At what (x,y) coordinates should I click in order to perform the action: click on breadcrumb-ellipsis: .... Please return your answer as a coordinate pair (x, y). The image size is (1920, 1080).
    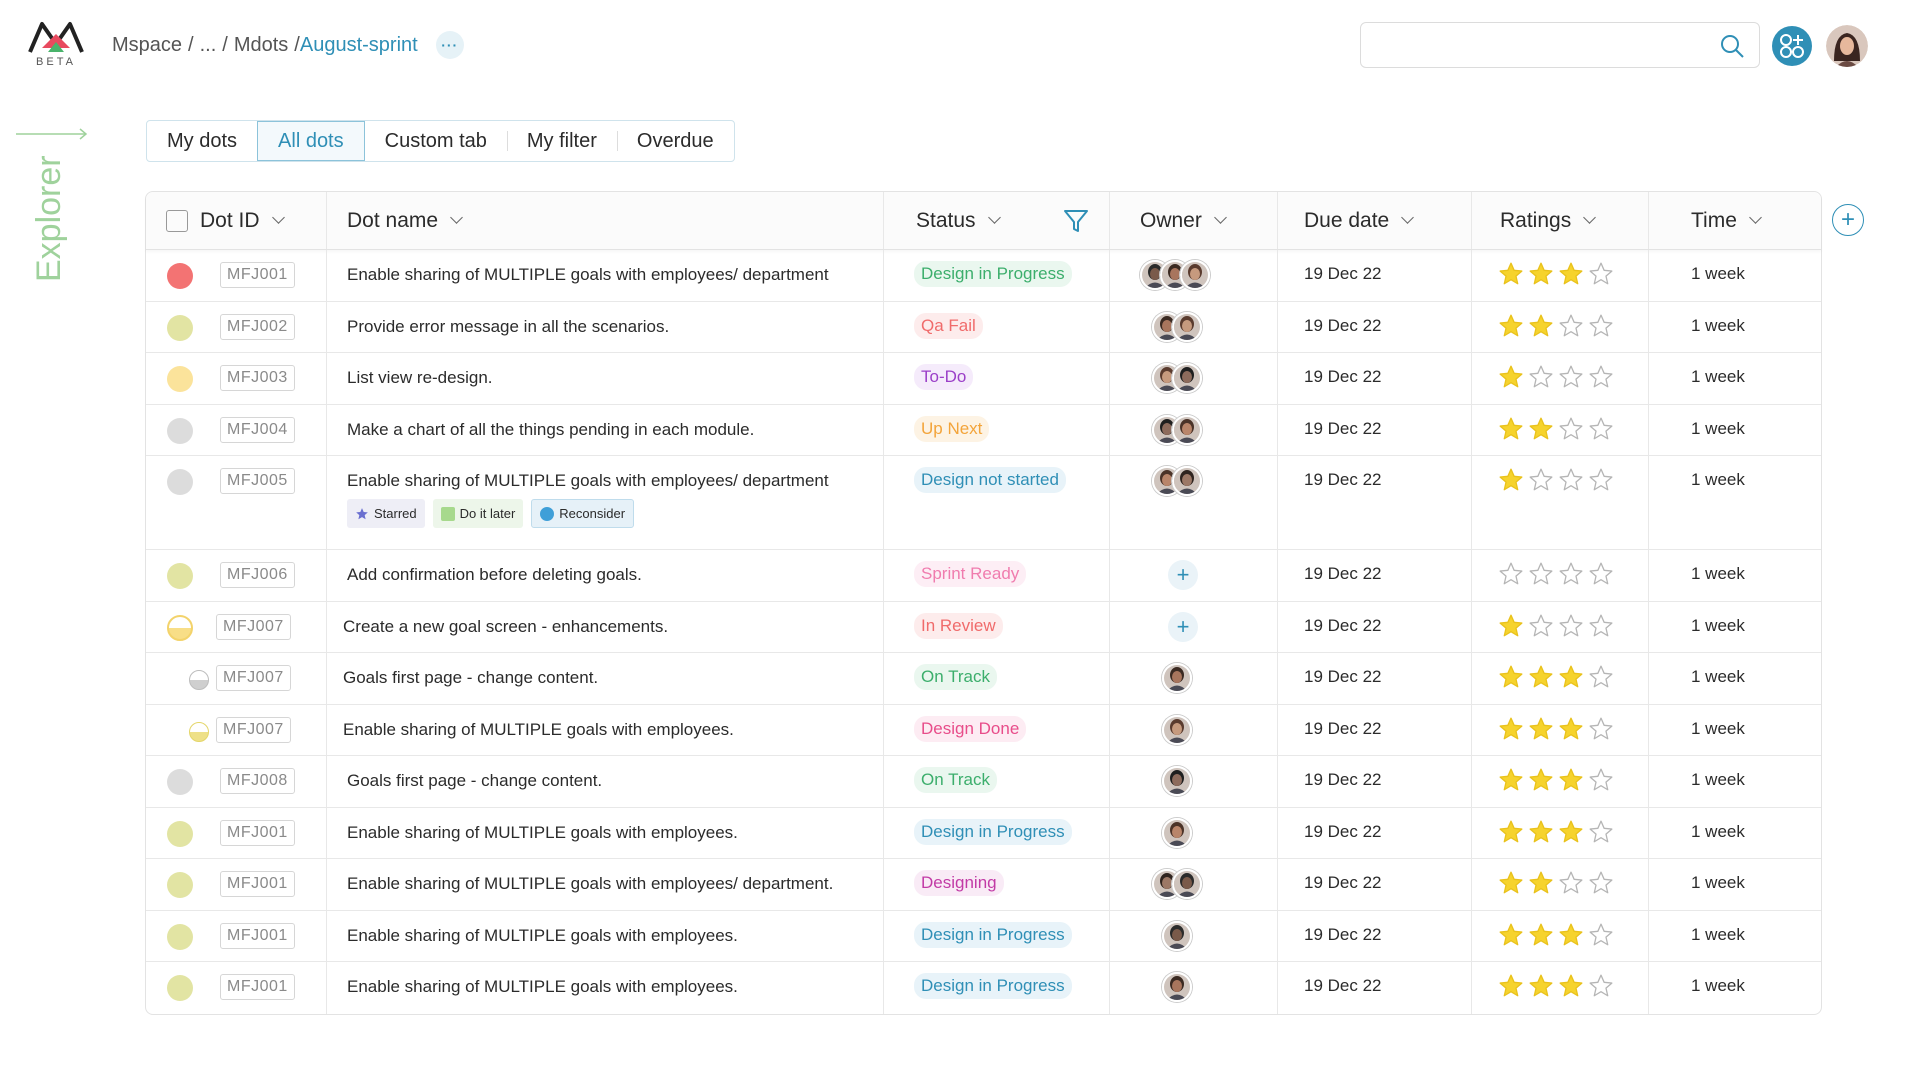
    Looking at the image, I should click on (208, 45).